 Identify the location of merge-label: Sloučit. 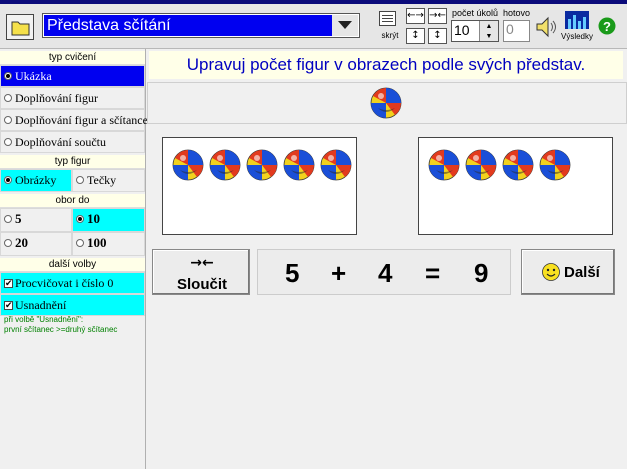
(201, 284).